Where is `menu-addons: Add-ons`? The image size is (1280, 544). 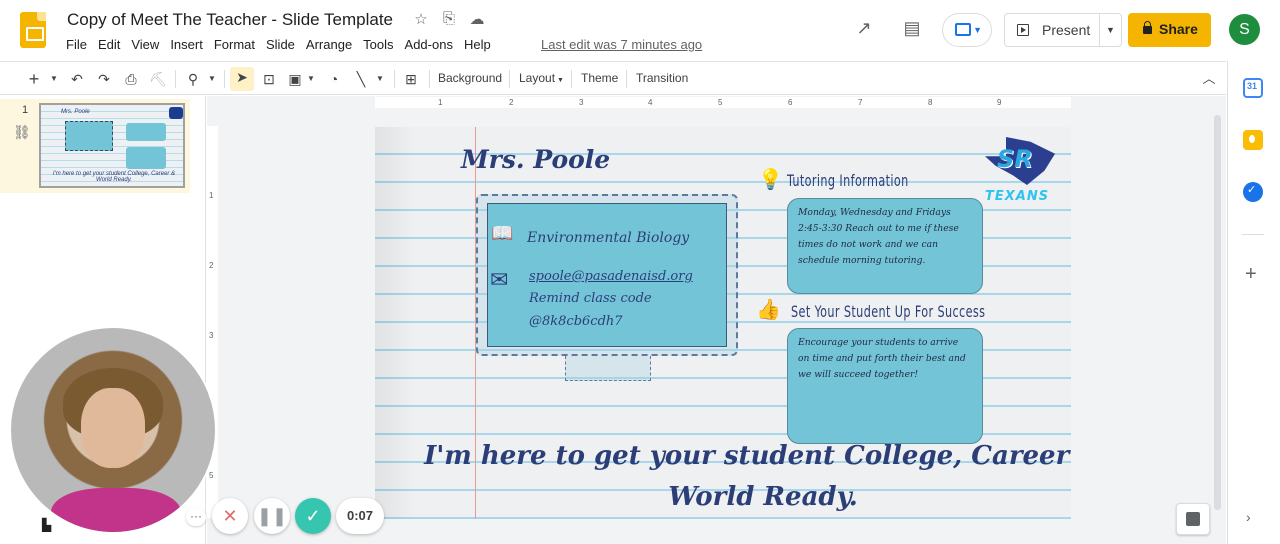
menu-addons: Add-ons is located at coordinates (432, 44).